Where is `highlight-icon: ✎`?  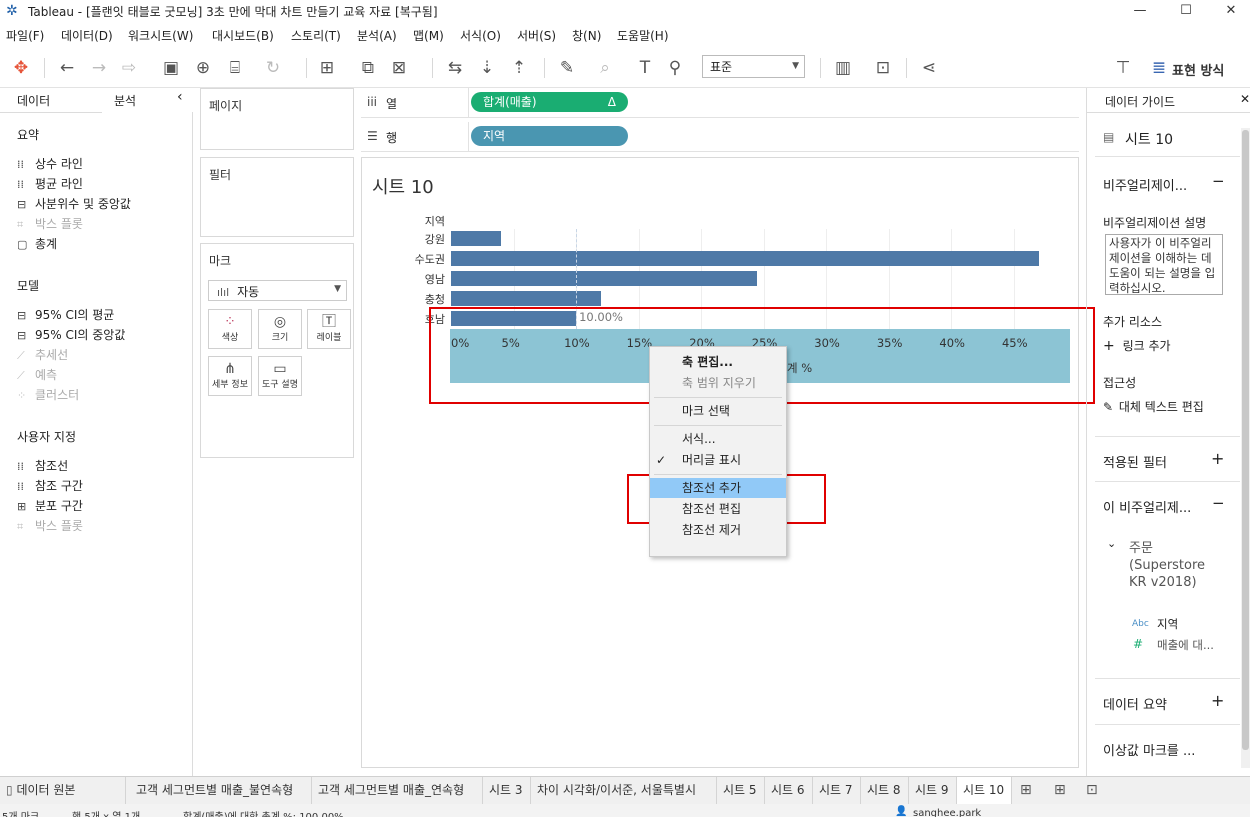 highlight-icon: ✎ is located at coordinates (567, 68).